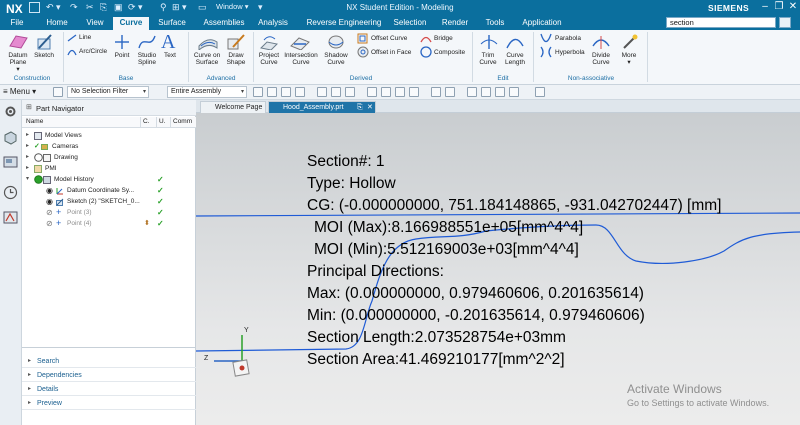 This screenshot has width=800, height=425. I want to click on project-curve-button: Project Curve, so click(269, 59).